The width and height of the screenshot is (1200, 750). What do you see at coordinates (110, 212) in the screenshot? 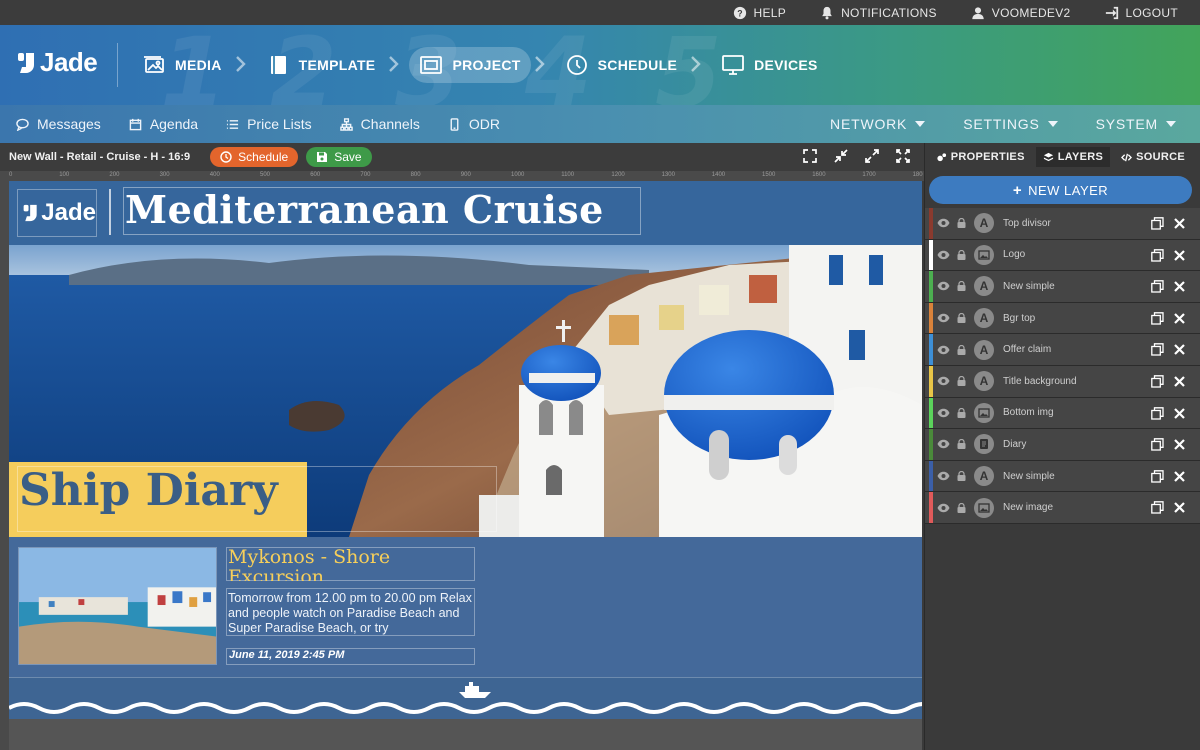
I see `top-divisor-layer` at bounding box center [110, 212].